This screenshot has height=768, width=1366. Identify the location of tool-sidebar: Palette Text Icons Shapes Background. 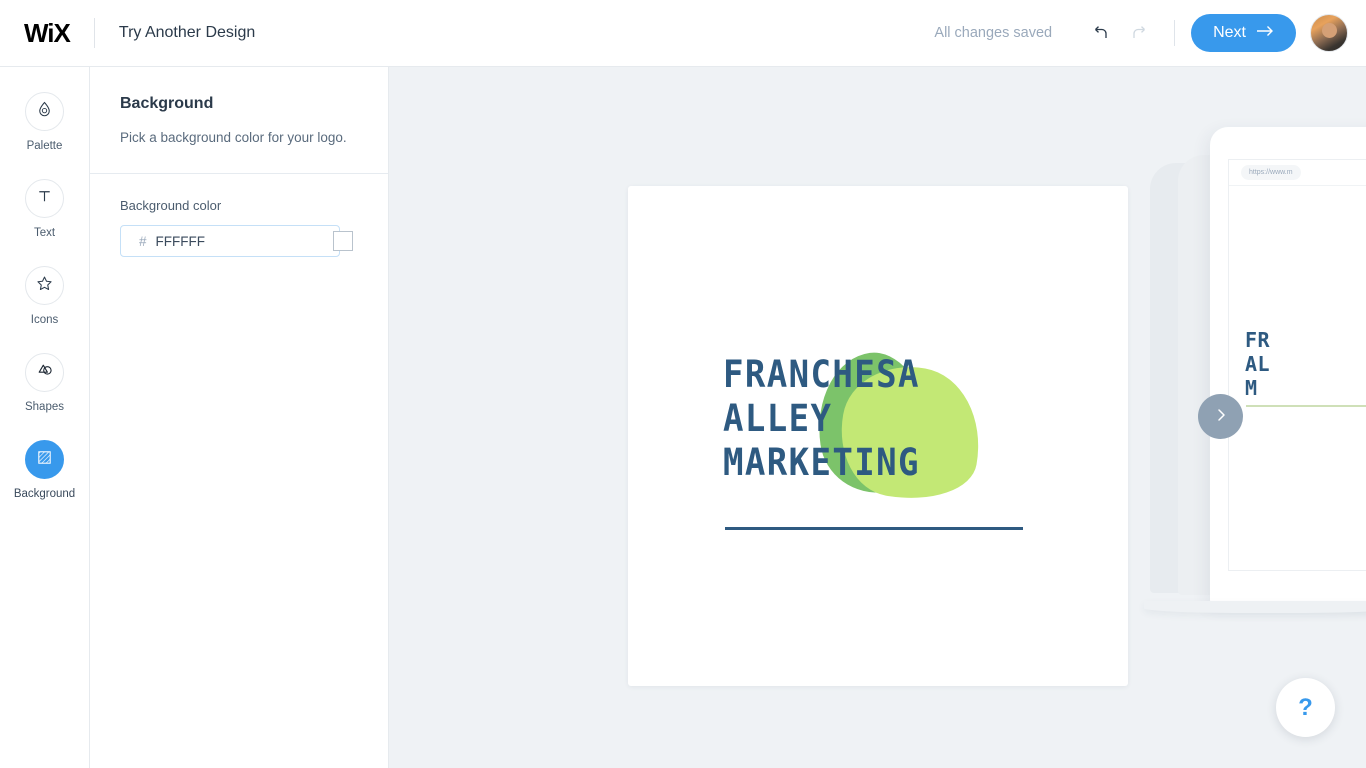
(45, 417).